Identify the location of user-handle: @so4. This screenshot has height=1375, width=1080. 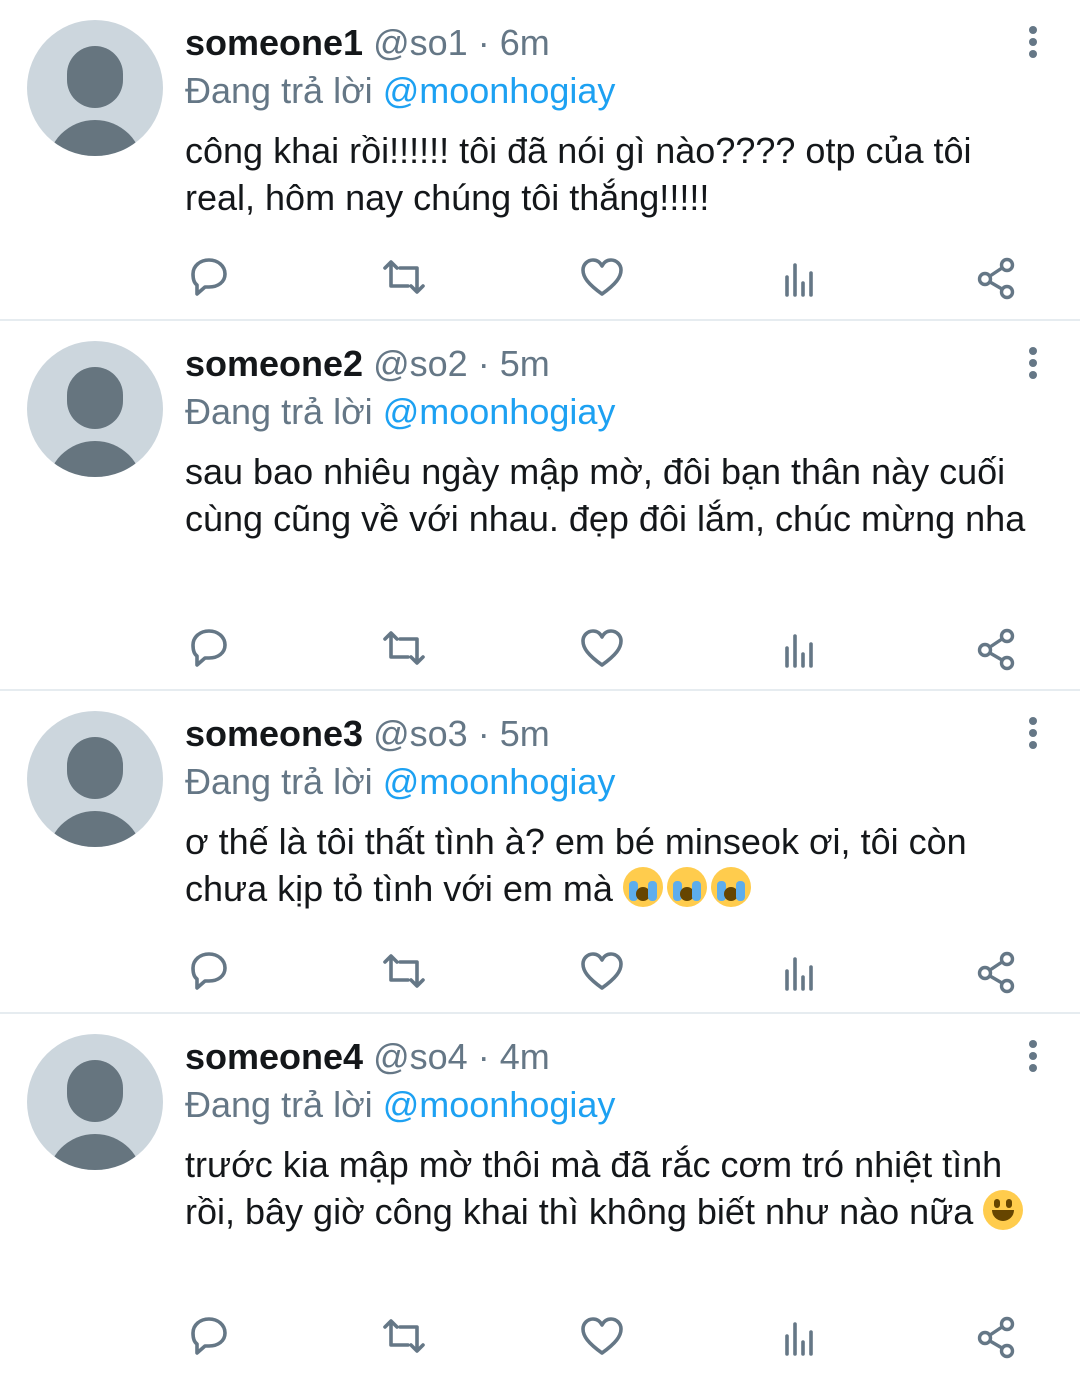
(420, 1056).